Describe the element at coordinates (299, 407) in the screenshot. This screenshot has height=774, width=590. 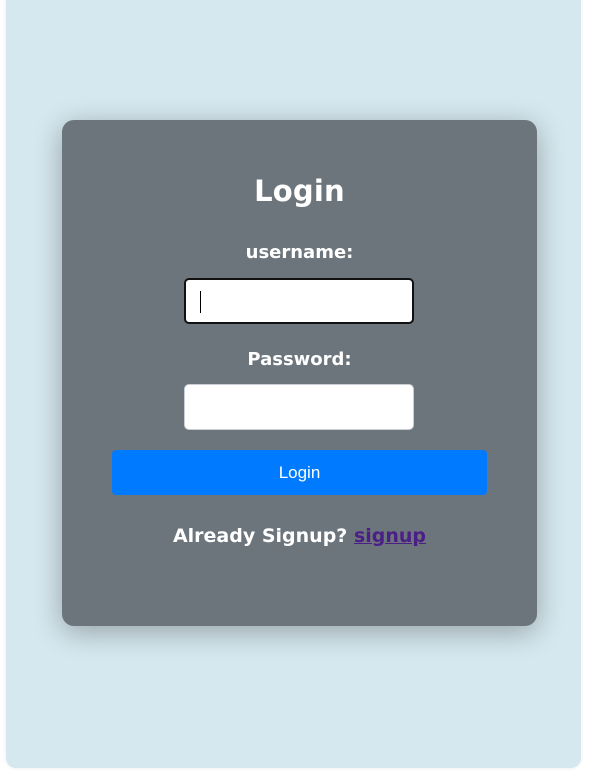
I see `password-input` at that location.